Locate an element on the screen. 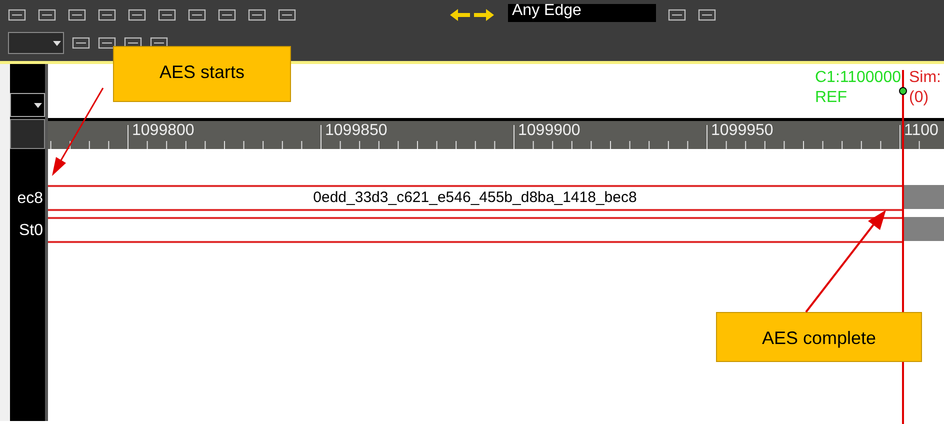 This screenshot has height=424, width=944. cursor-marker is located at coordinates (903, 91).